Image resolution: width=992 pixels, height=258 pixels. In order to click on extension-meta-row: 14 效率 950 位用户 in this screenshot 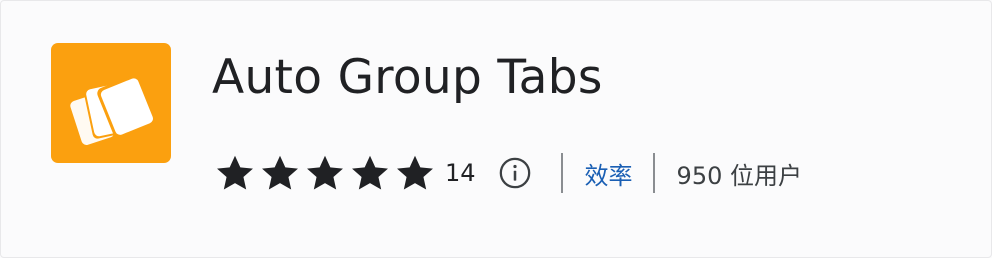, I will do `click(507, 173)`.